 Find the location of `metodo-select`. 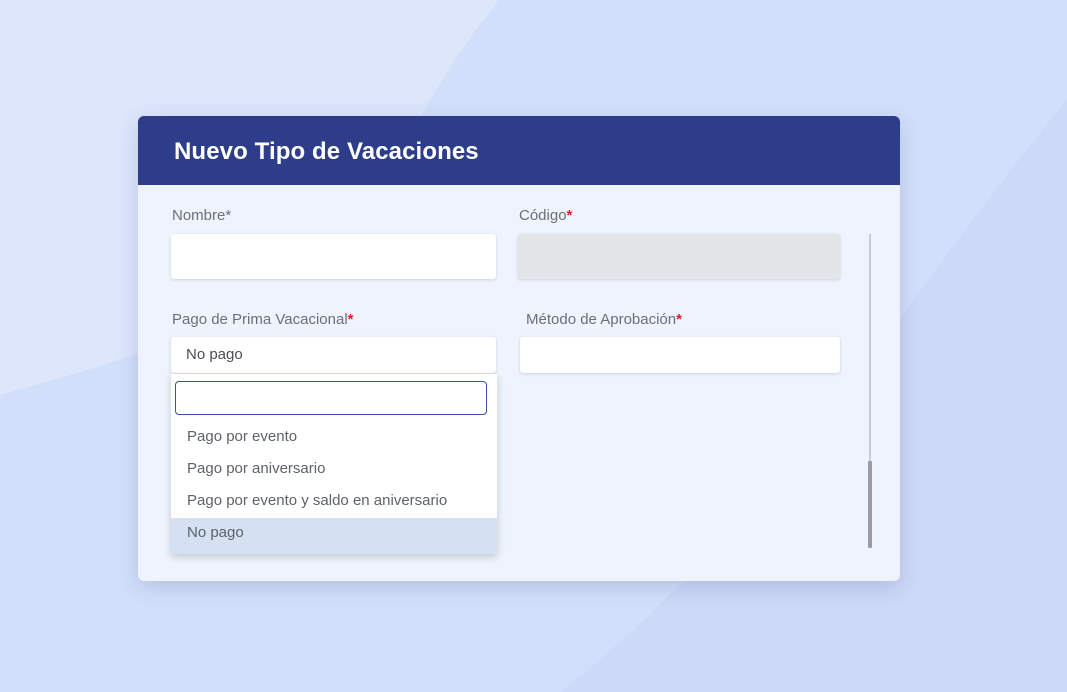

metodo-select is located at coordinates (680, 355).